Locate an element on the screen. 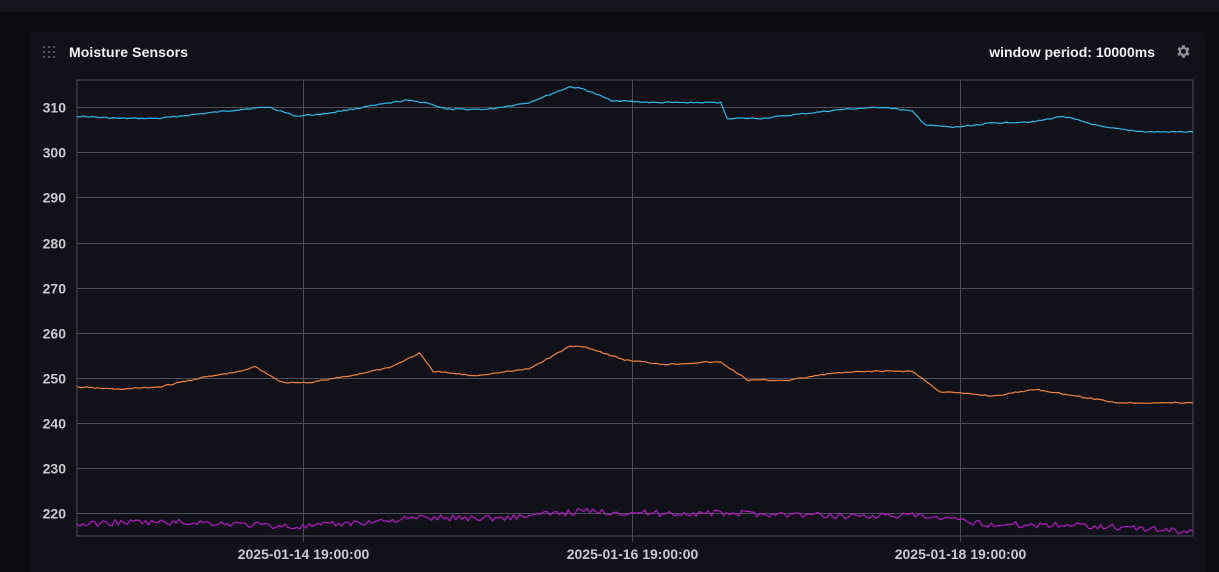  y-tick-label: 290 is located at coordinates (55, 198).